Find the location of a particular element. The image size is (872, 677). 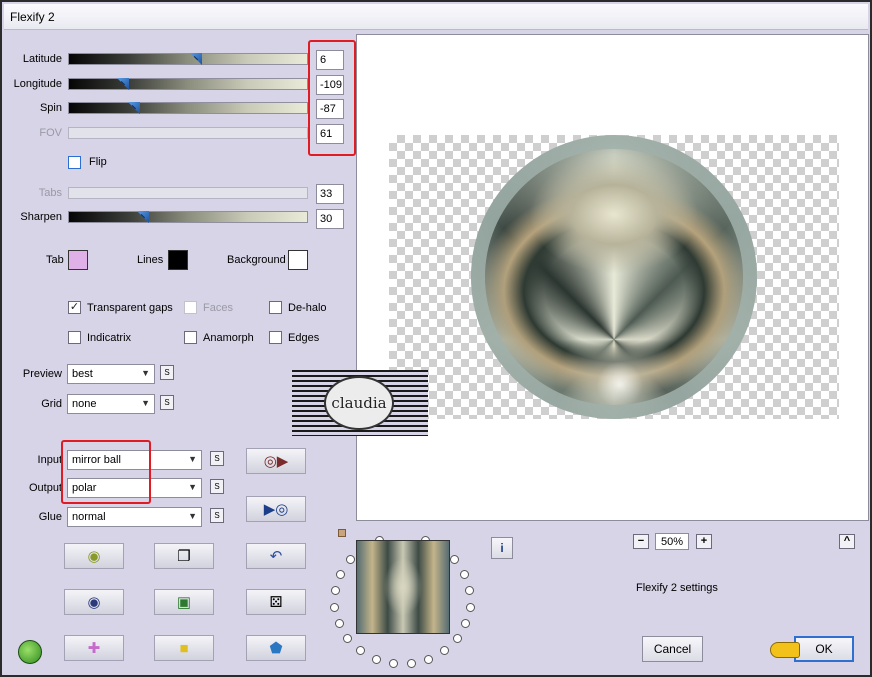

longitude-thumb is located at coordinates (123, 84).